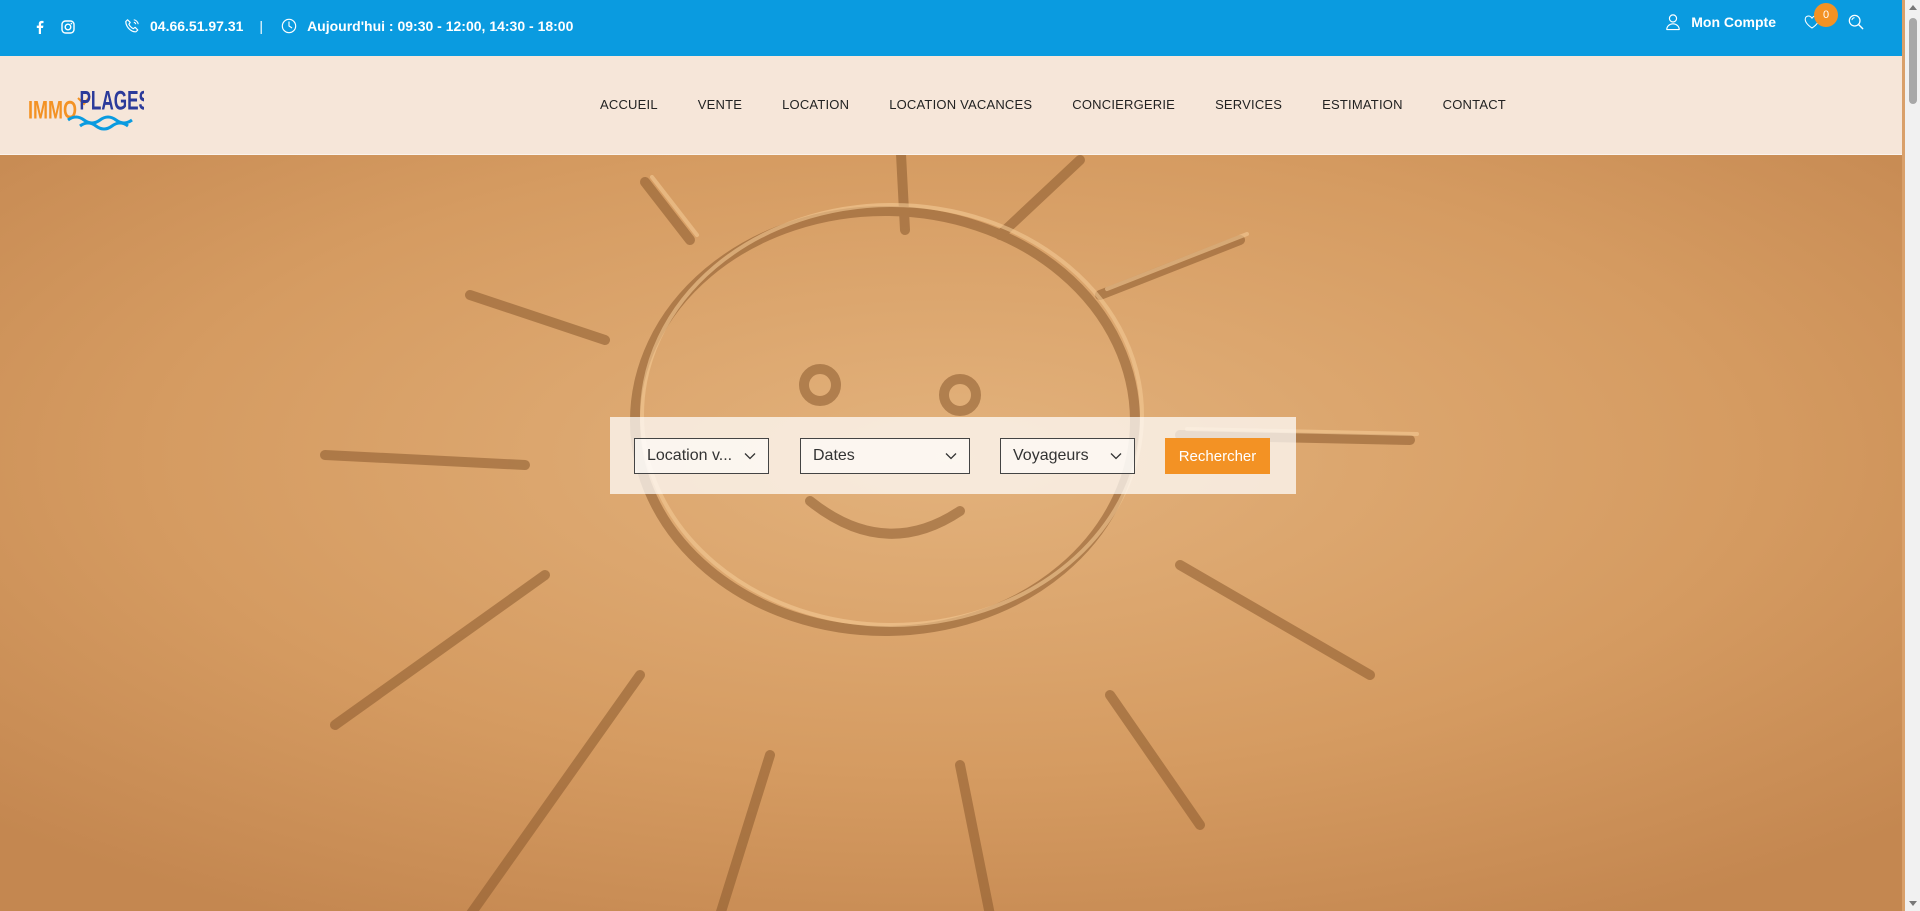 The height and width of the screenshot is (911, 1920). I want to click on favorites-button: 0, so click(1821, 16).